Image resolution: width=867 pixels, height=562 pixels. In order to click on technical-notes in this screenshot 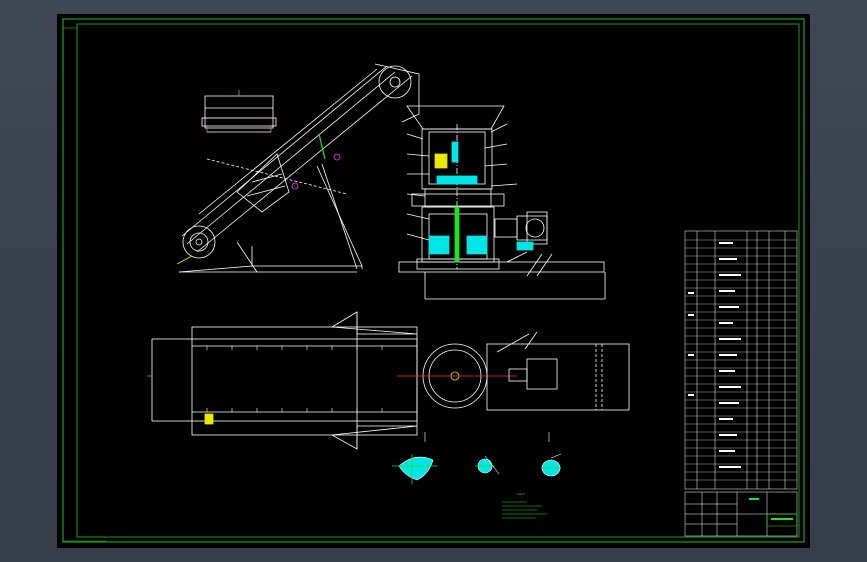, I will do `click(524, 506)`.